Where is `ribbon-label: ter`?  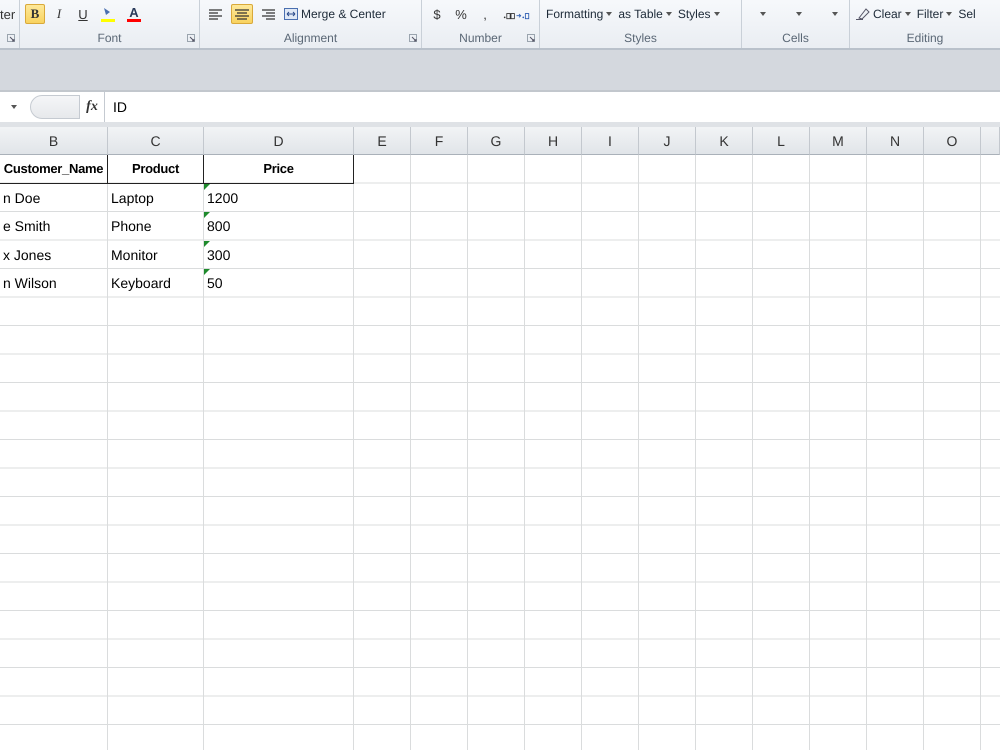 ribbon-label: ter is located at coordinates (8, 14).